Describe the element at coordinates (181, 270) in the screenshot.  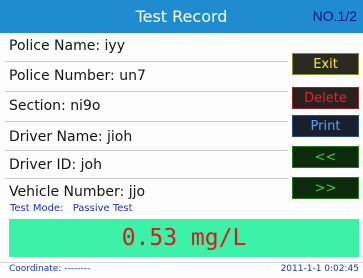
I see `status-footer: Coordinate: -------- 2011-1-1 0:02:45` at that location.